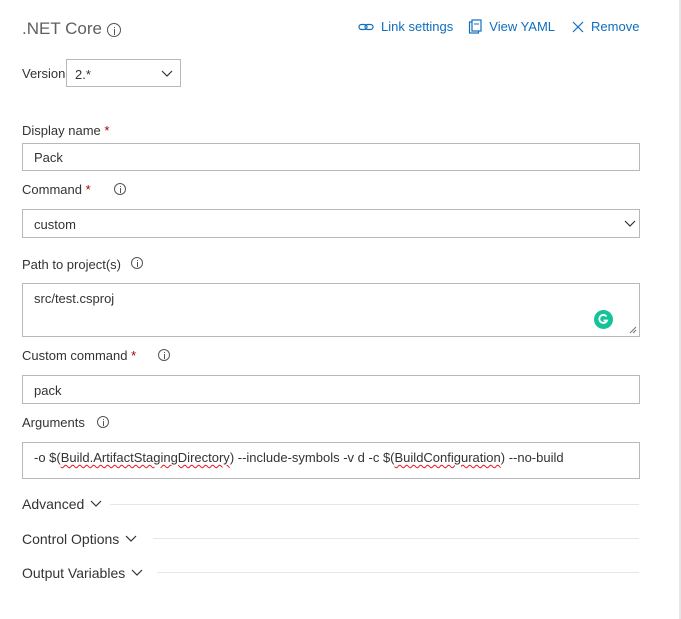  I want to click on command-dropdown: custom, so click(331, 223).